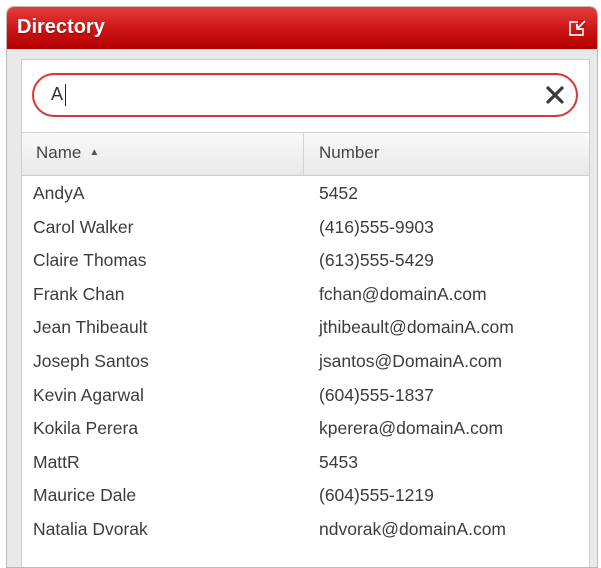  I want to click on contact-name: Joseph Santos, so click(91, 360).